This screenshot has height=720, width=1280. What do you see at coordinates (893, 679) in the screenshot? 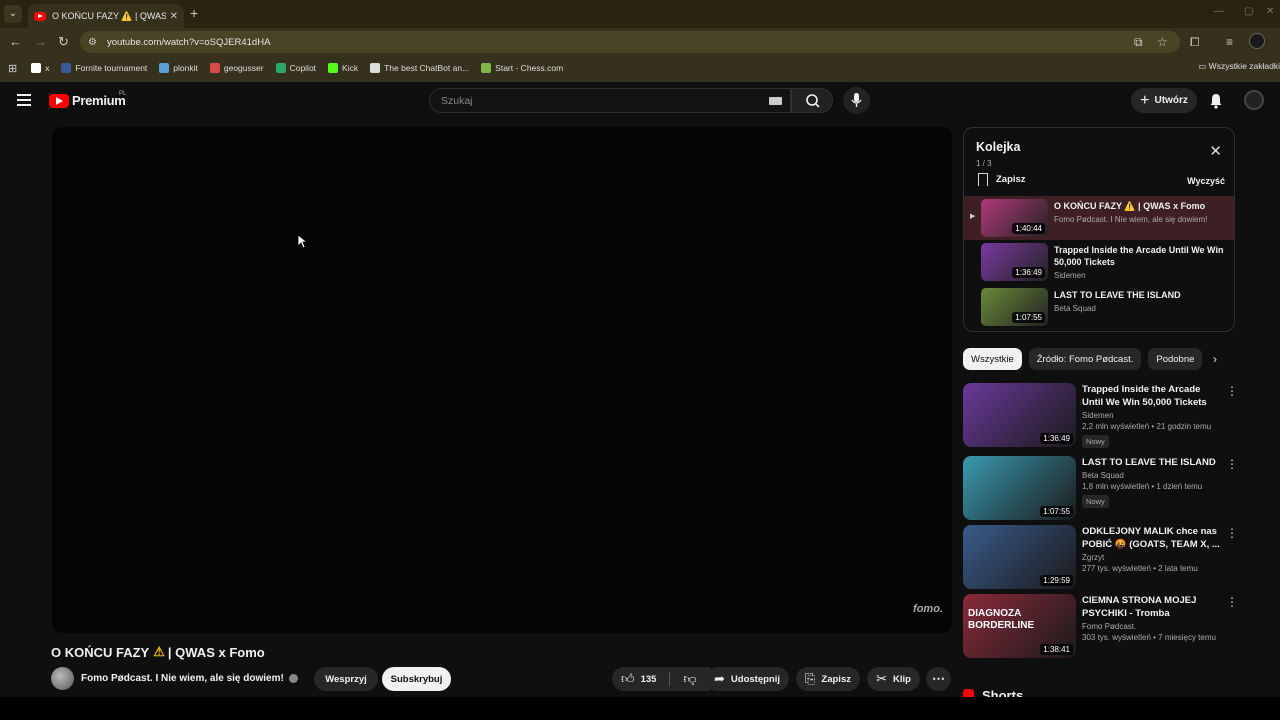
I see `clip-button: ✂ Klip` at bounding box center [893, 679].